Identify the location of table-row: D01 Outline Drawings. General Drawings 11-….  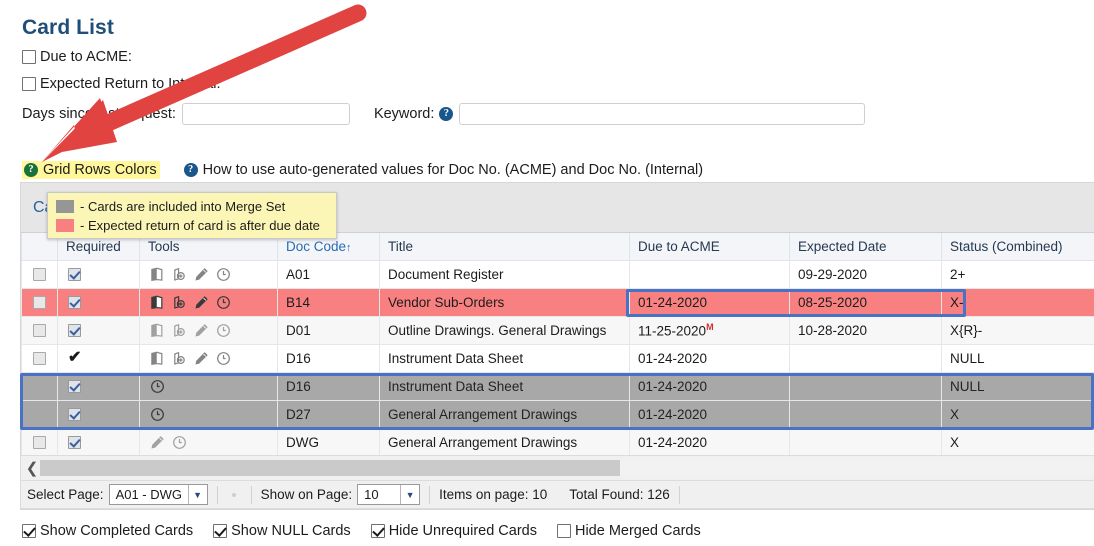
(557, 330).